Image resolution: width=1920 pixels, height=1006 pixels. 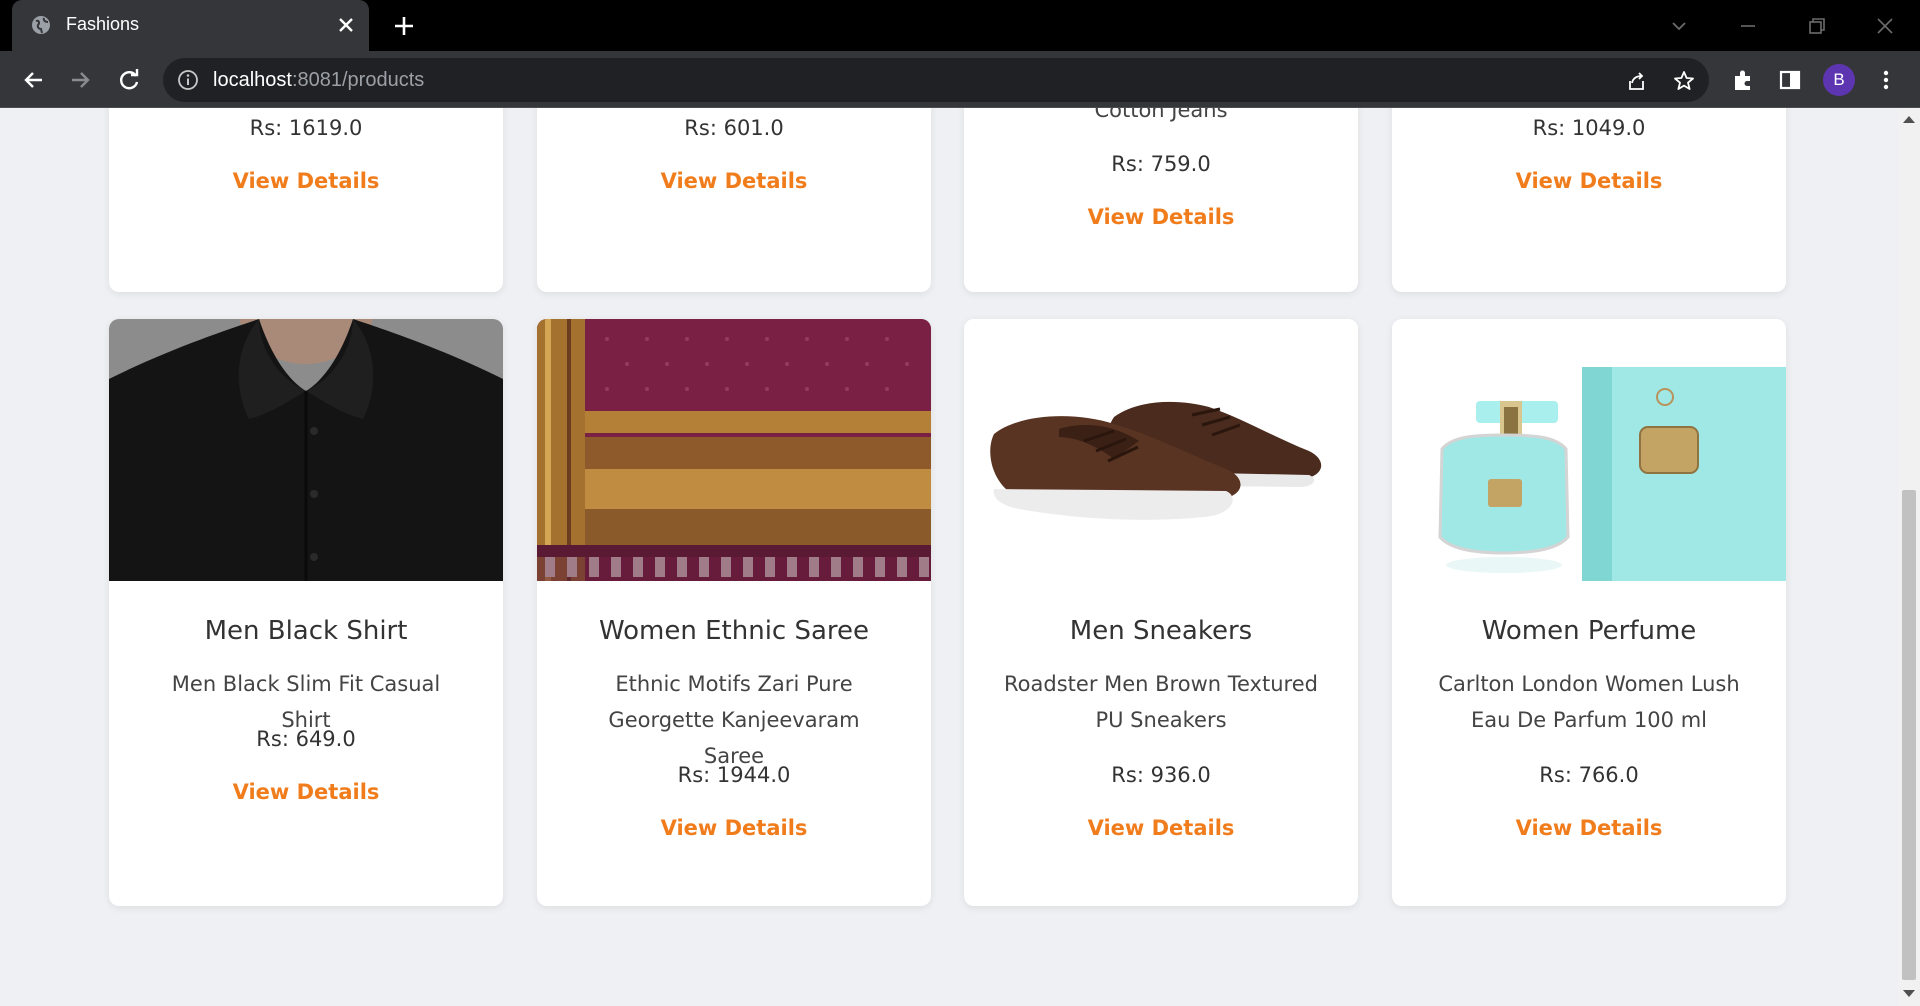 I want to click on scrollbar-thumb, so click(x=1909, y=735).